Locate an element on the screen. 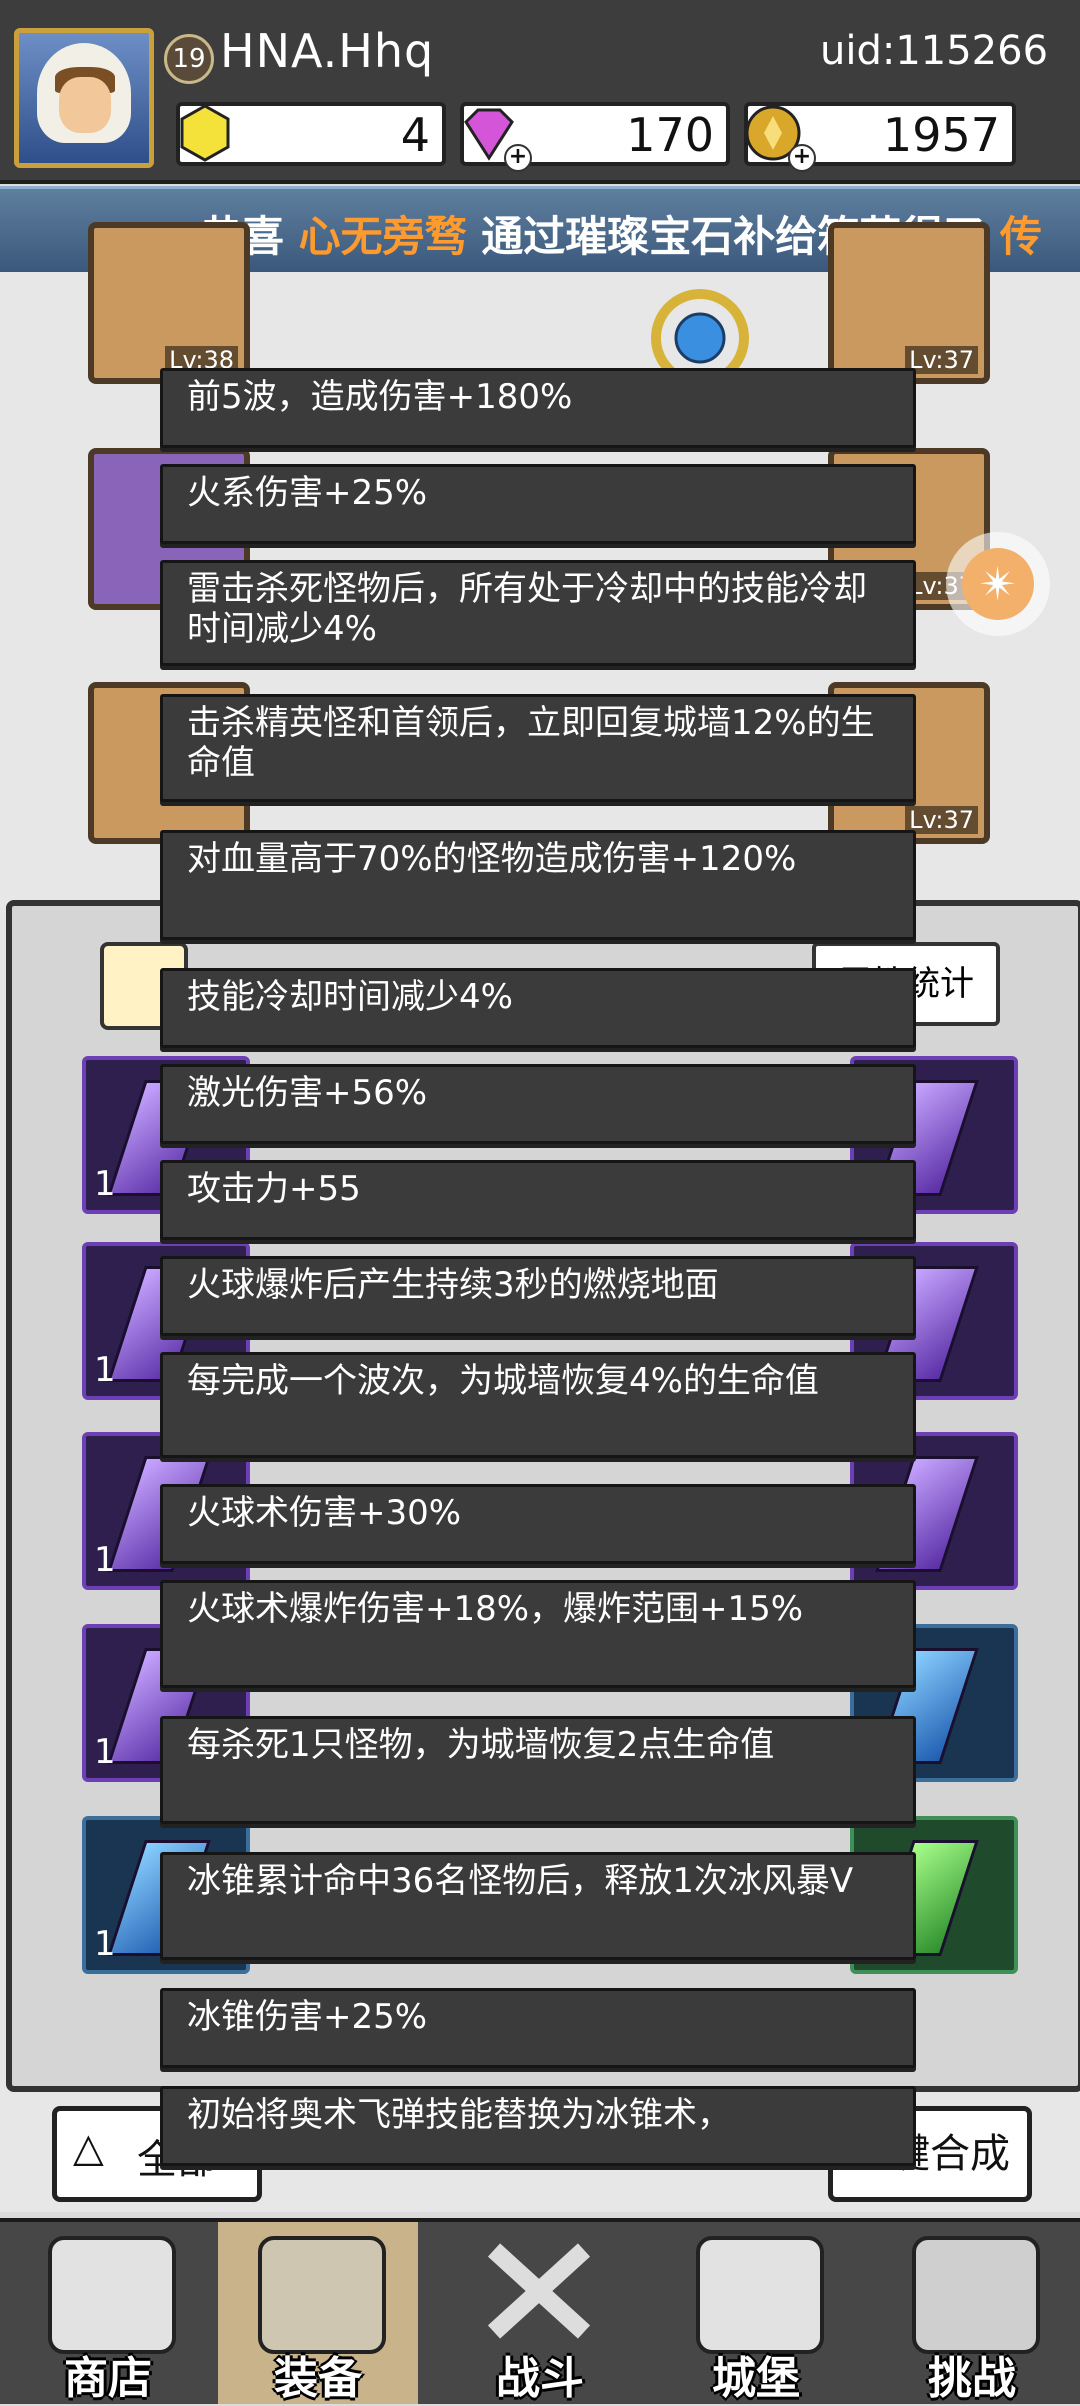  effect-item: 激光伤害+56% is located at coordinates (538, 1104).